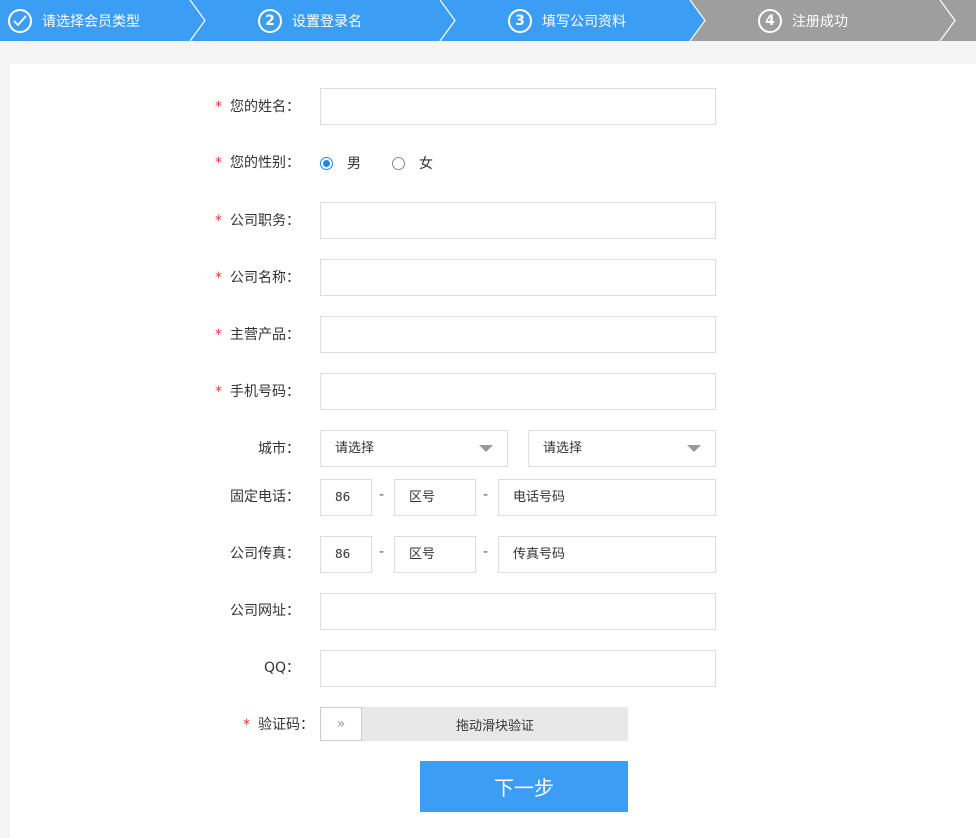 Image resolution: width=976 pixels, height=838 pixels. I want to click on step-label: 注册成功, so click(820, 21).